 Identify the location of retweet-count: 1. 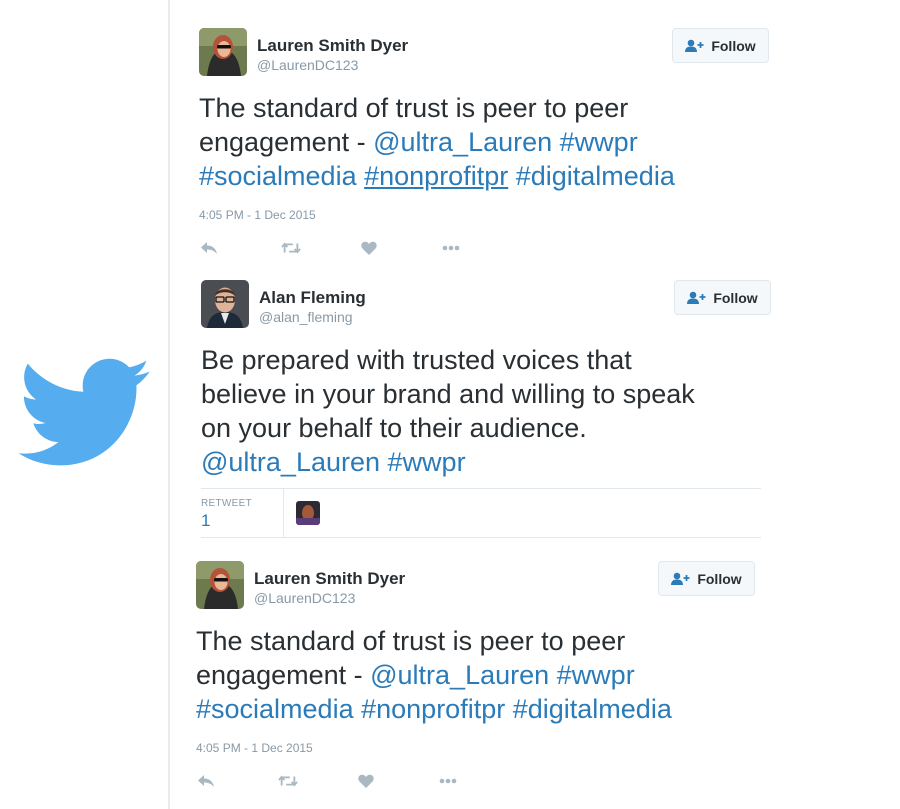
(205, 521).